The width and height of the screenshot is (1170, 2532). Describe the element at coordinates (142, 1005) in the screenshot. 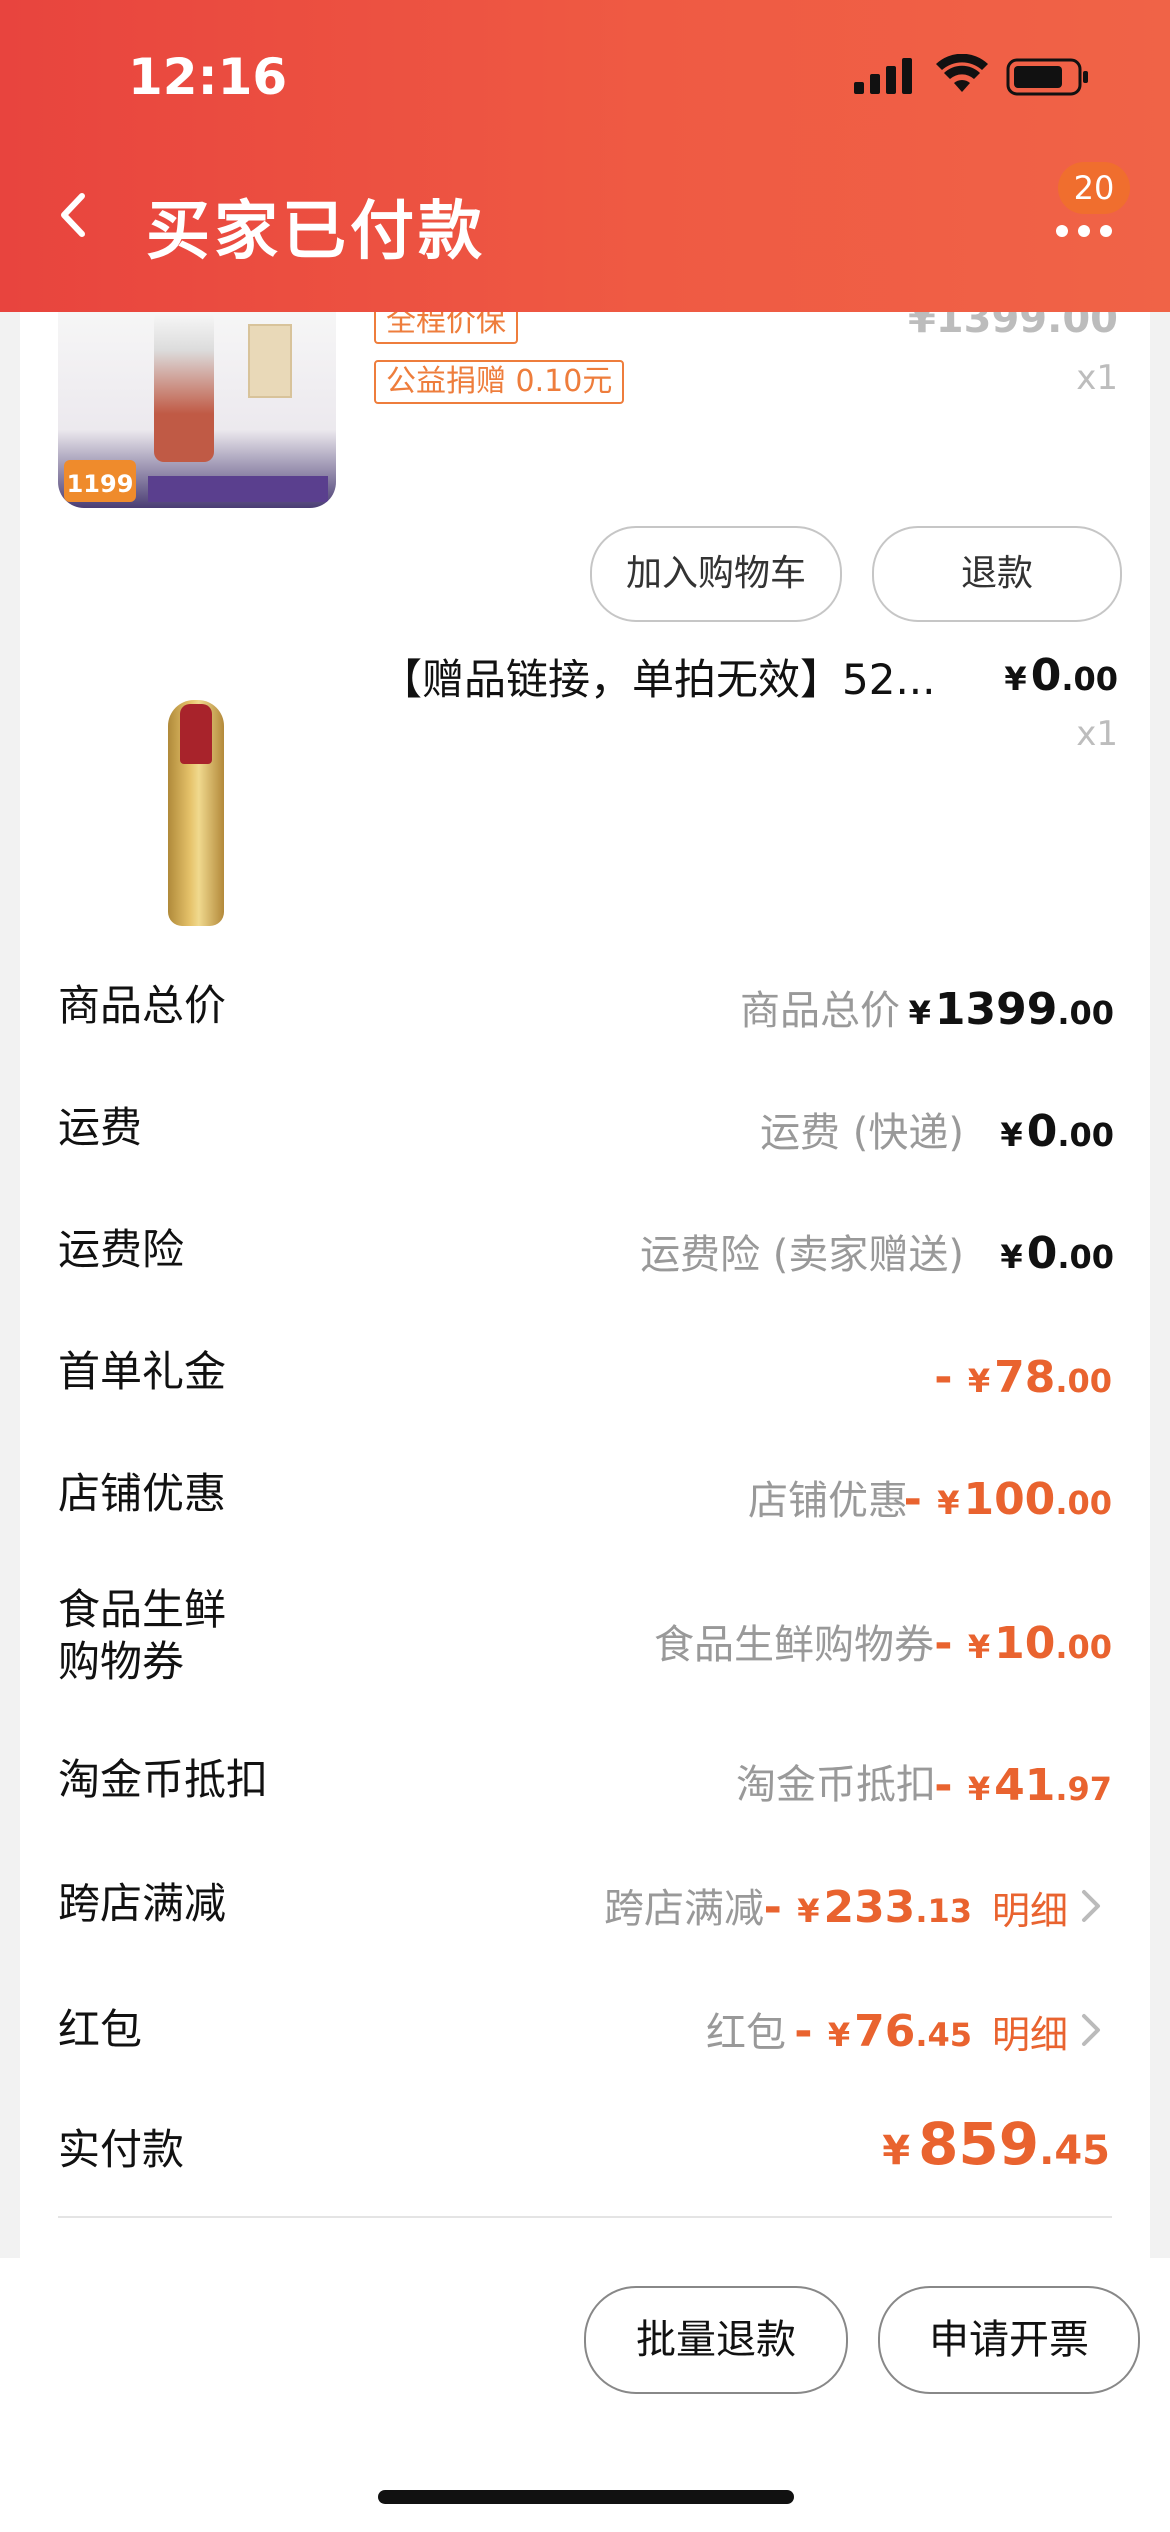

I see `row-label-subtotal: 商品总价` at that location.